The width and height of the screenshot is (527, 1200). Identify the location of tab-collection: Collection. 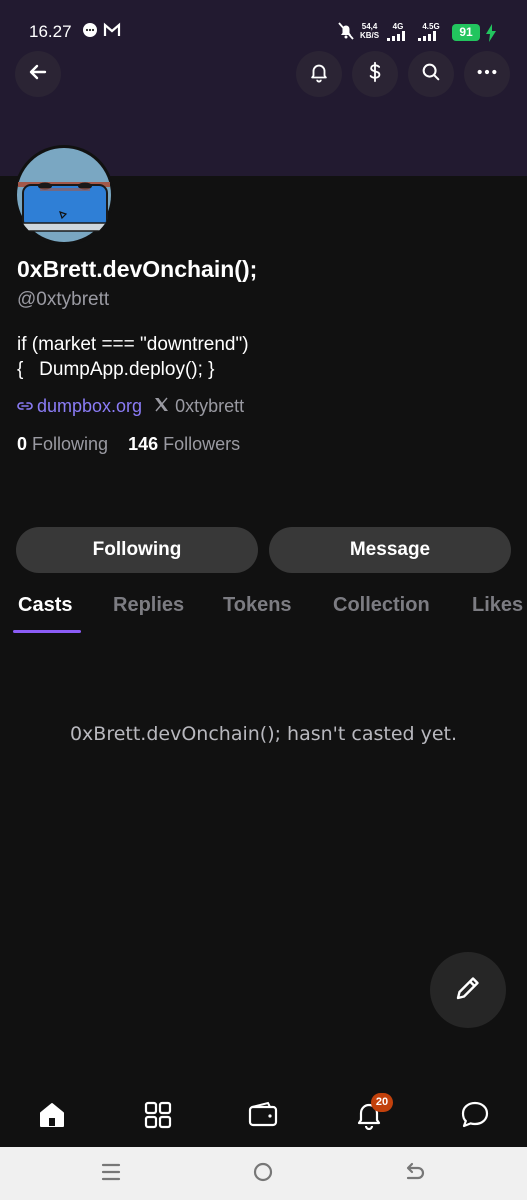
(381, 605).